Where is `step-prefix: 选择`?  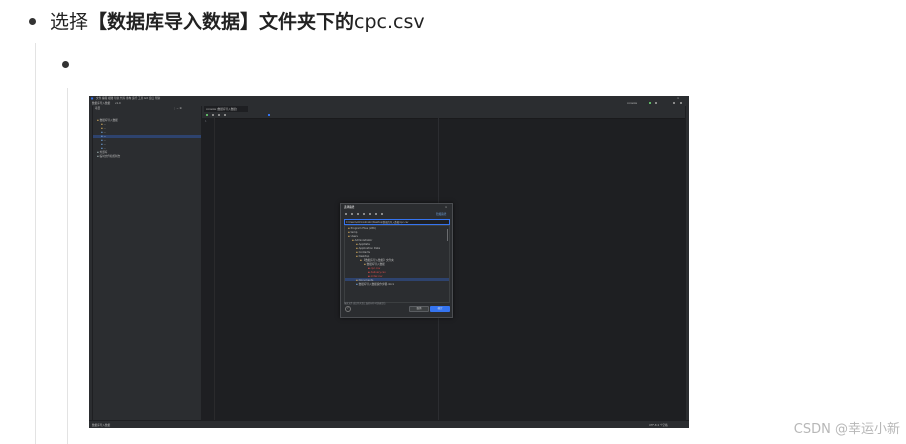 step-prefix: 选择 is located at coordinates (69, 22).